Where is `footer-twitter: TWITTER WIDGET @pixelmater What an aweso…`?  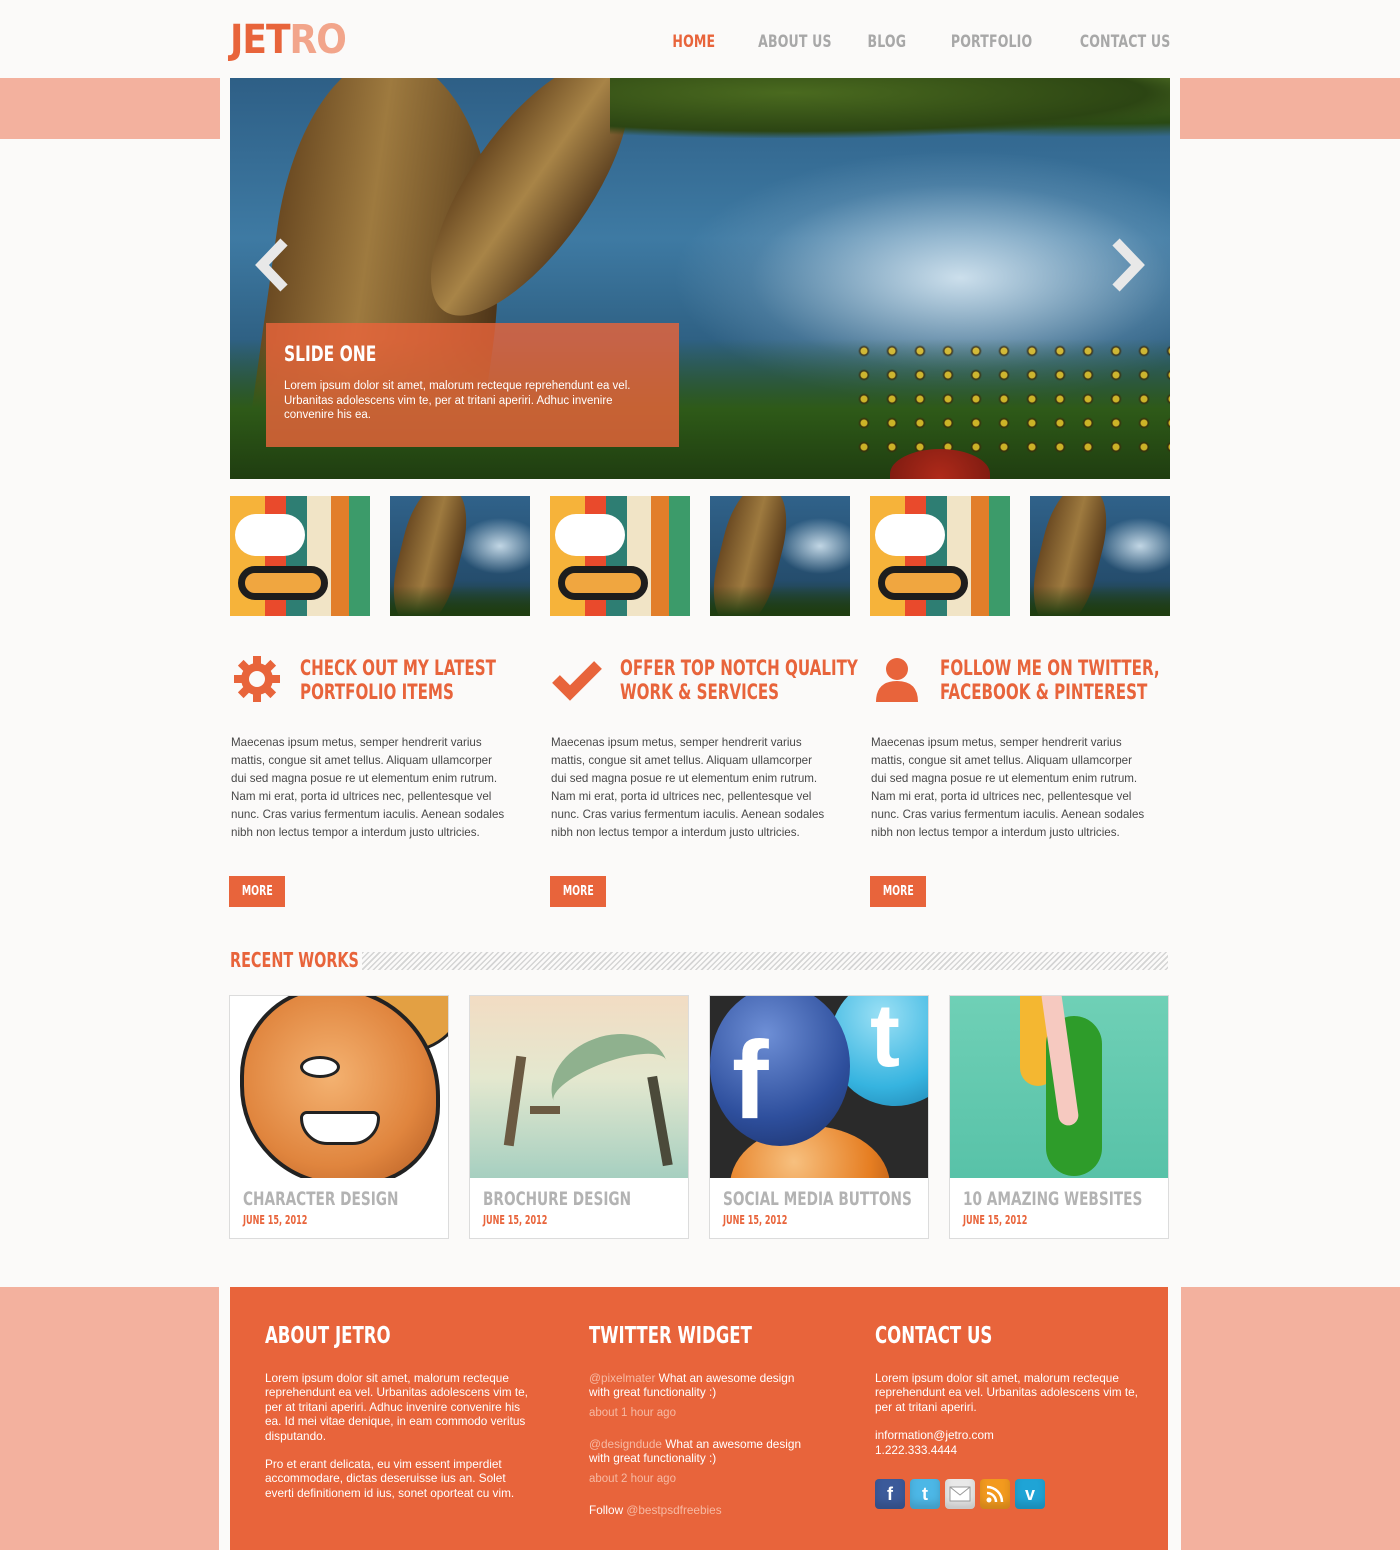
footer-twitter: TWITTER WIDGET @pixelmater What an aweso… is located at coordinates (701, 1420).